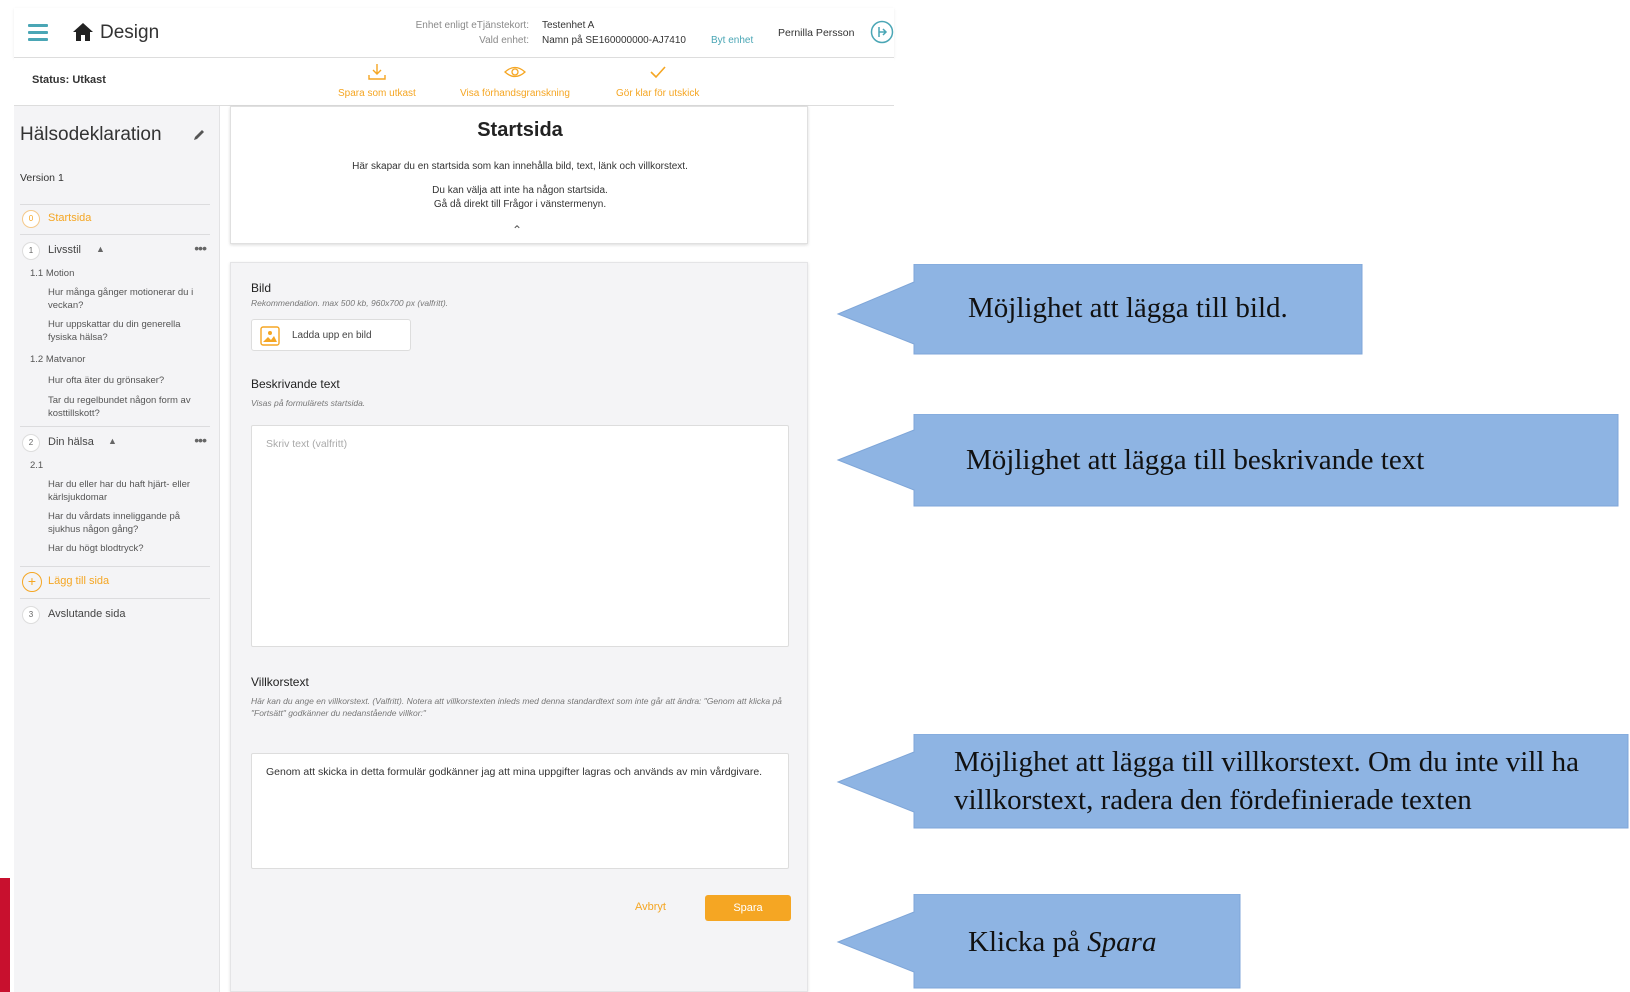 The width and height of the screenshot is (1630, 992). Describe the element at coordinates (123, 380) in the screenshot. I see `question-item: Hur ofta äter du grönsaker?` at that location.